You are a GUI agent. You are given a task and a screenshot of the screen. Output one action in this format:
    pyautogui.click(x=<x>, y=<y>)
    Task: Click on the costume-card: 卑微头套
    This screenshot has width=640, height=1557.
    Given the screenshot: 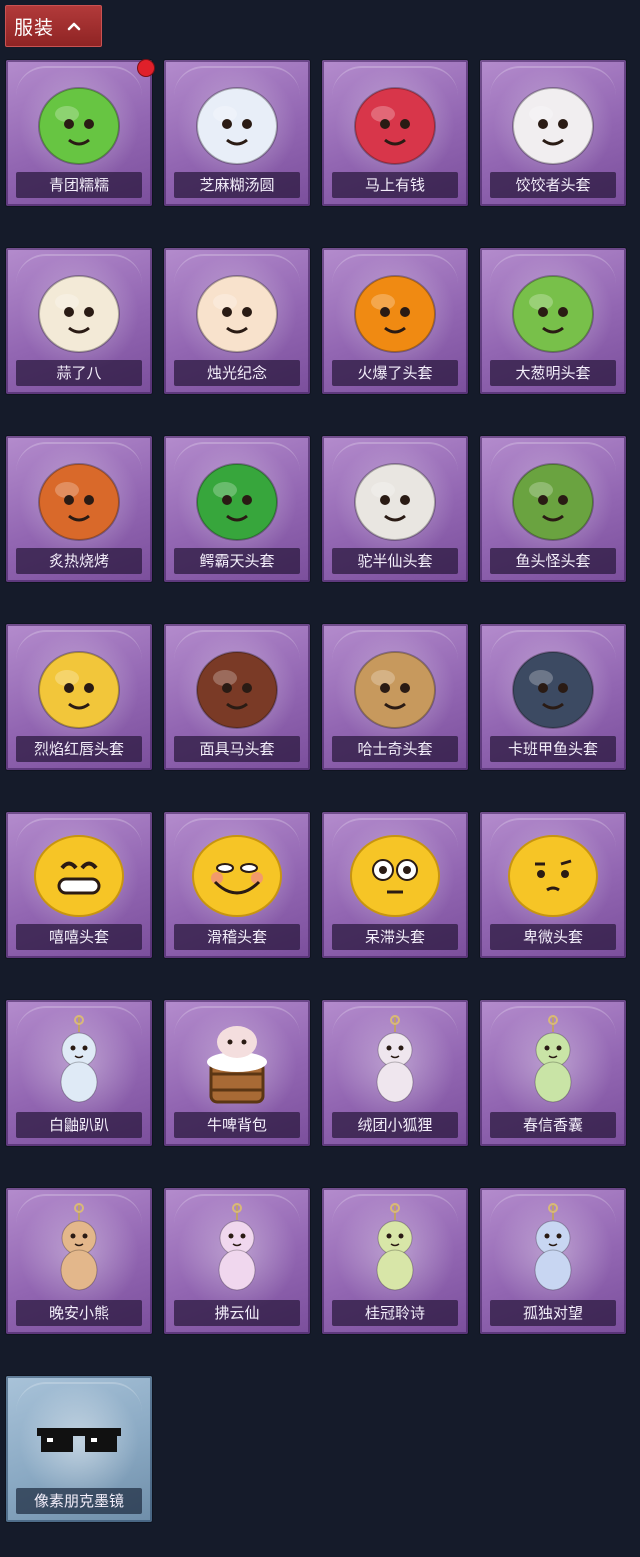 What is the action you would take?
    pyautogui.click(x=553, y=885)
    